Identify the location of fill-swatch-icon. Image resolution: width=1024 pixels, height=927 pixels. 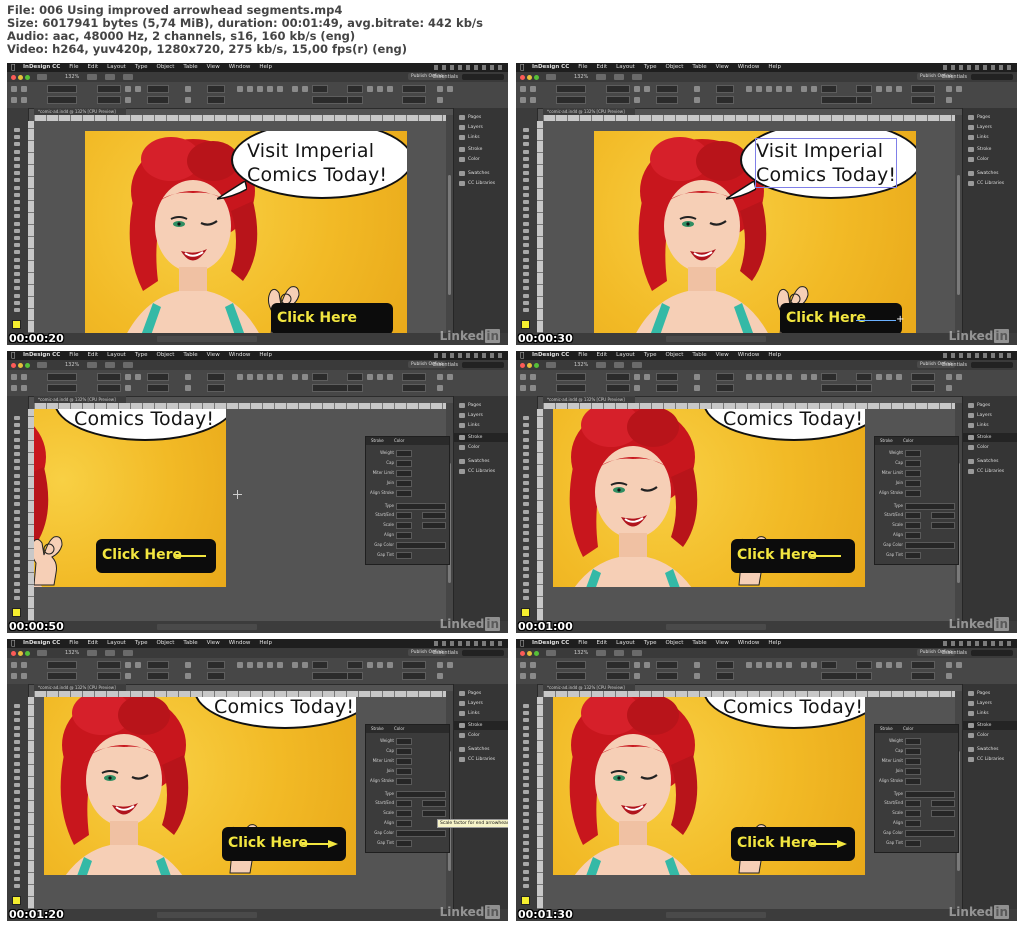
(16, 324).